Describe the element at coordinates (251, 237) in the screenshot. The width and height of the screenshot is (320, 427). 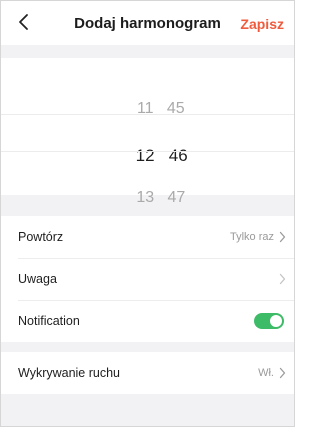
I see `repeat-value: Tylko raz` at that location.